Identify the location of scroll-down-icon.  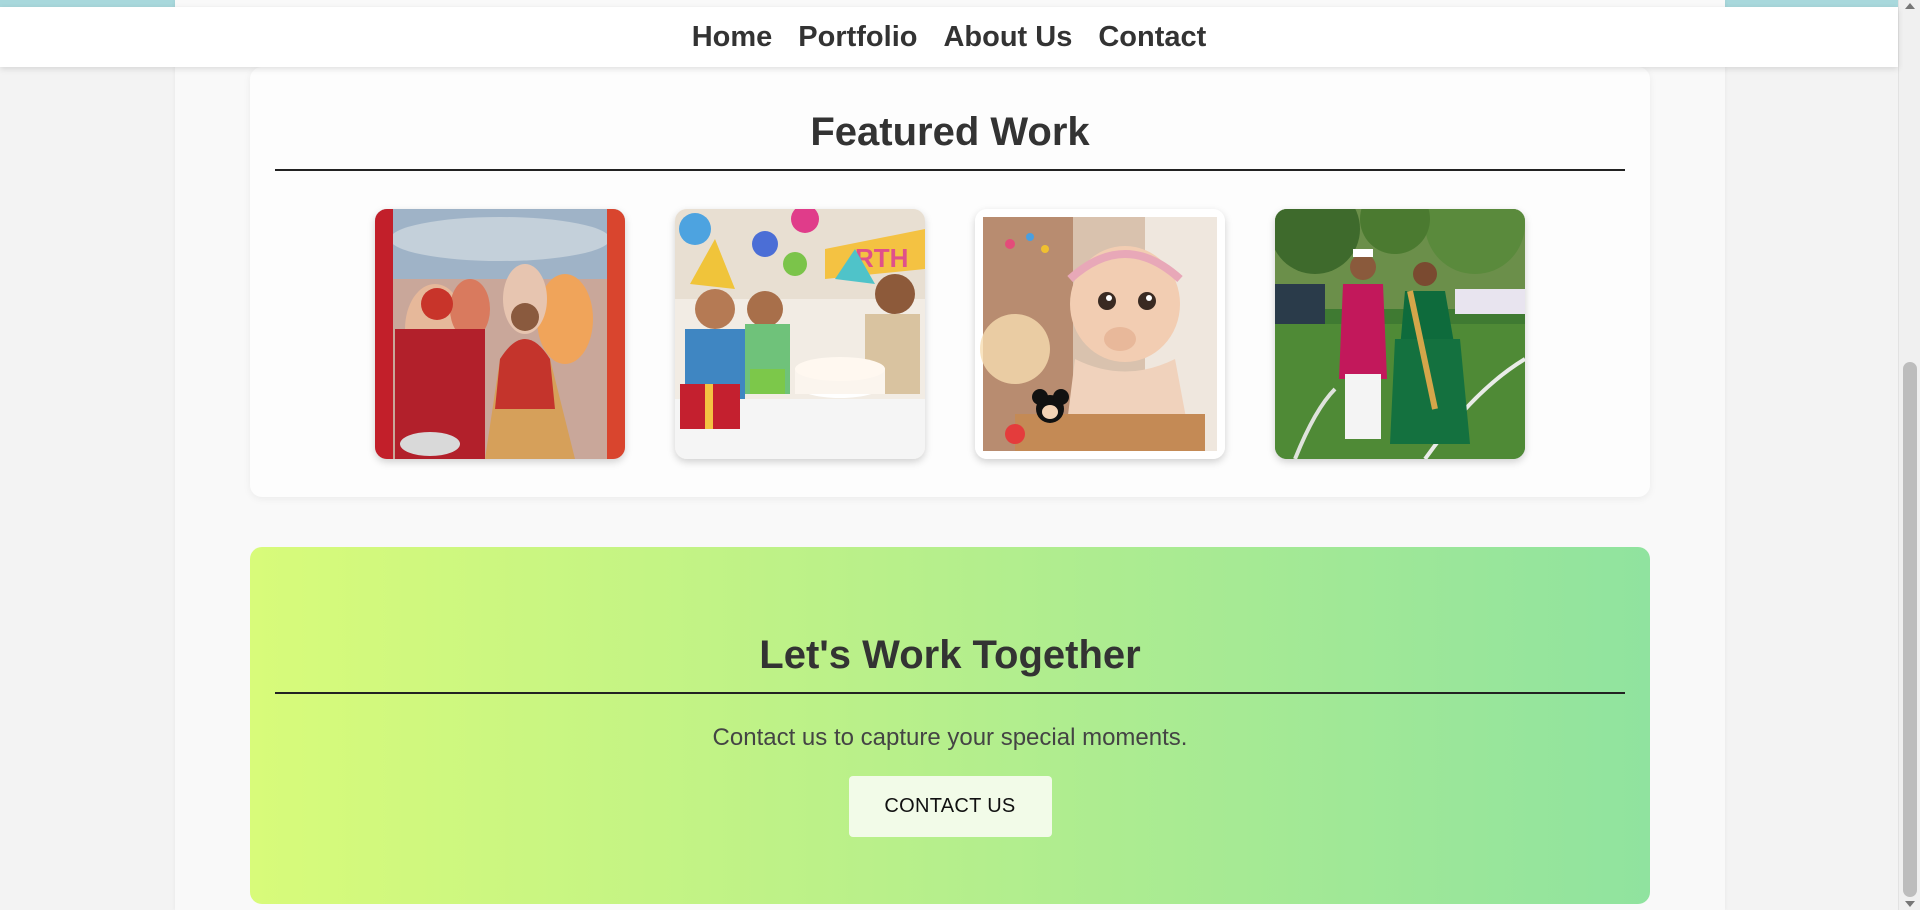
(1910, 904).